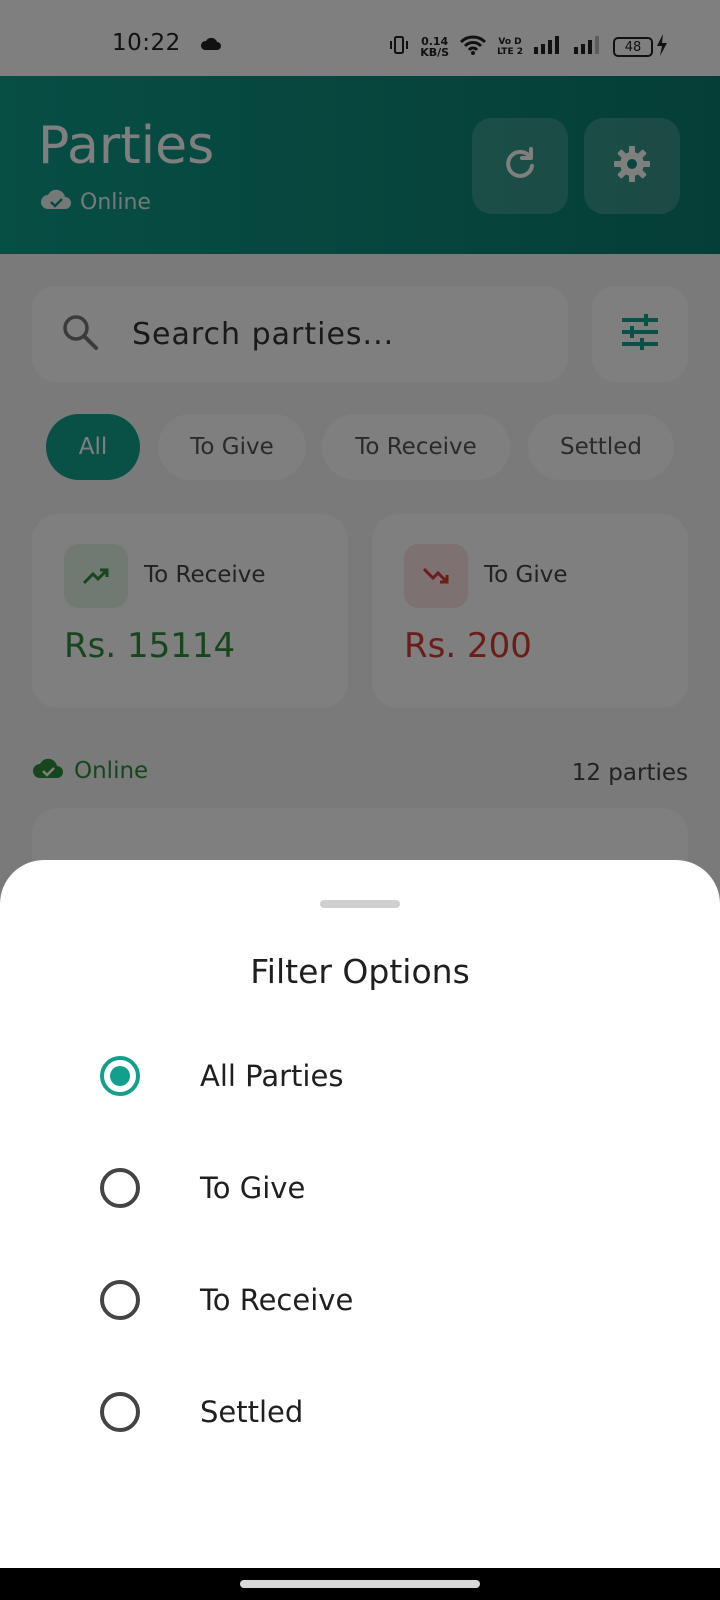  I want to click on option-label: All Parties, so click(272, 1076).